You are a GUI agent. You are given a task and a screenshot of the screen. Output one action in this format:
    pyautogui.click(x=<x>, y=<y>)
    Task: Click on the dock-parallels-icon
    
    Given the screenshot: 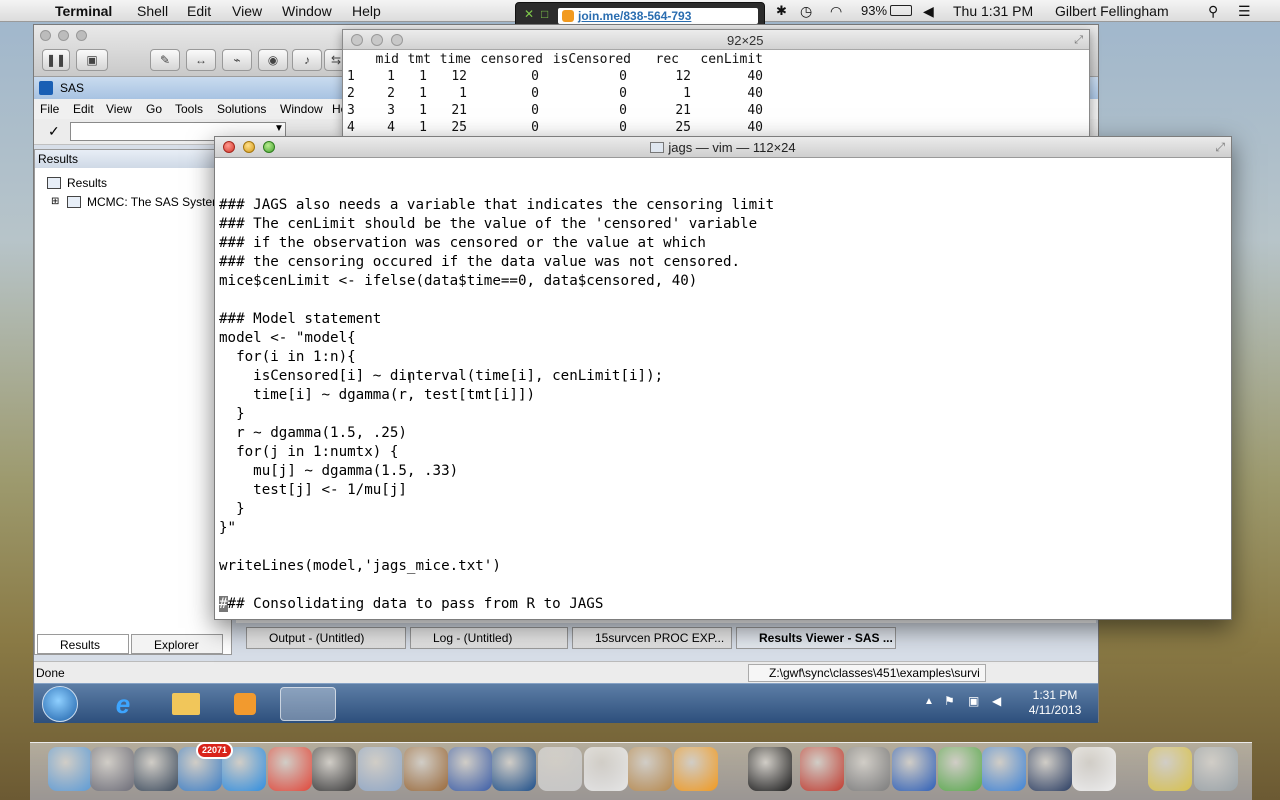 What is the action you would take?
    pyautogui.click(x=822, y=769)
    